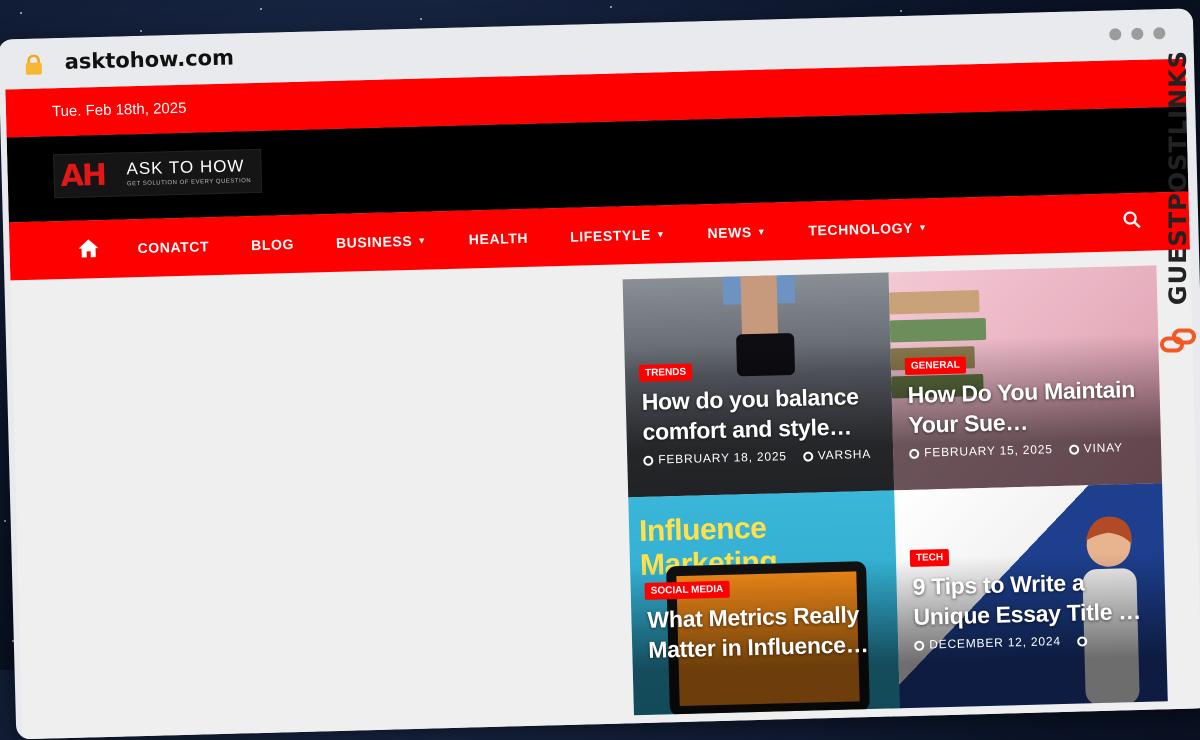  What do you see at coordinates (33, 64) in the screenshot?
I see `lock-icon` at bounding box center [33, 64].